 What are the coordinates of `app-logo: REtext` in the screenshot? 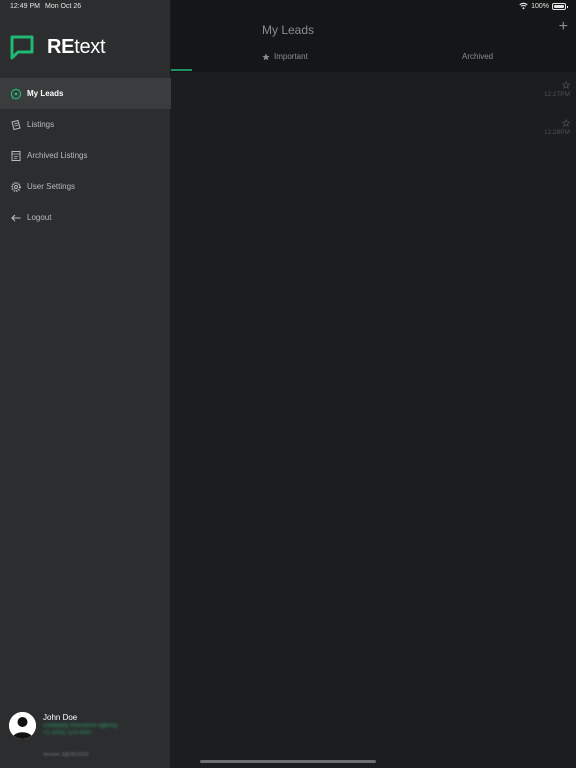 It's located at (57, 47).